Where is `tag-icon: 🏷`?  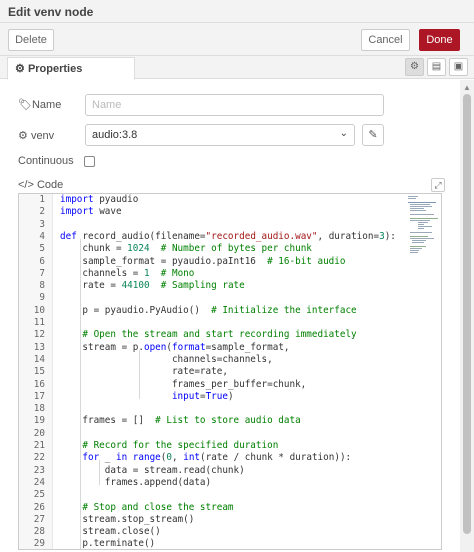
tag-icon: 🏷 is located at coordinates (25, 105).